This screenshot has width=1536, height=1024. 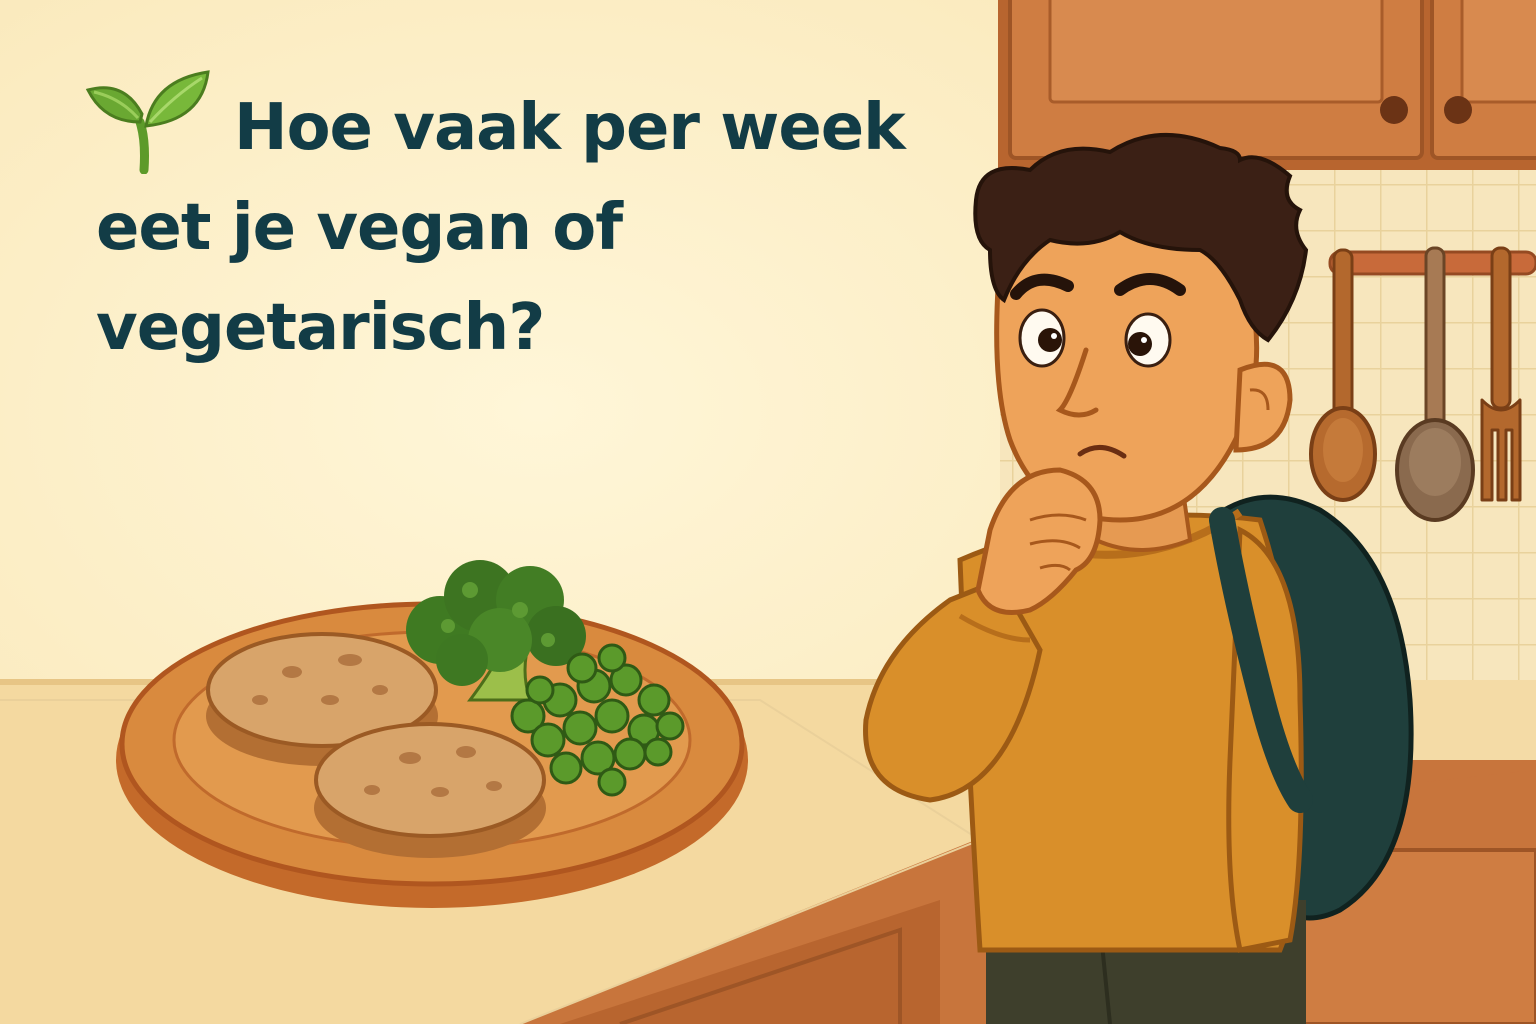 I want to click on headline-line-3: vegetarisch?, so click(x=320, y=328).